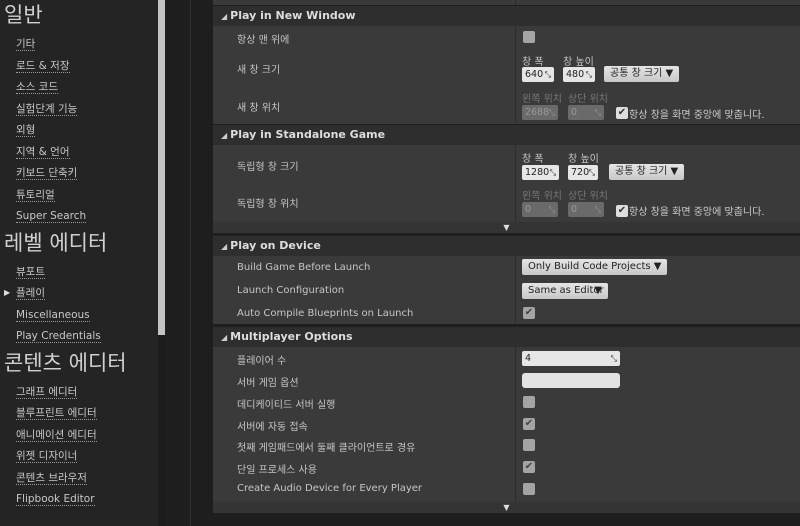 This screenshot has width=800, height=526. Describe the element at coordinates (304, 267) in the screenshot. I see `build-game-label: Build Game Before Launch` at that location.